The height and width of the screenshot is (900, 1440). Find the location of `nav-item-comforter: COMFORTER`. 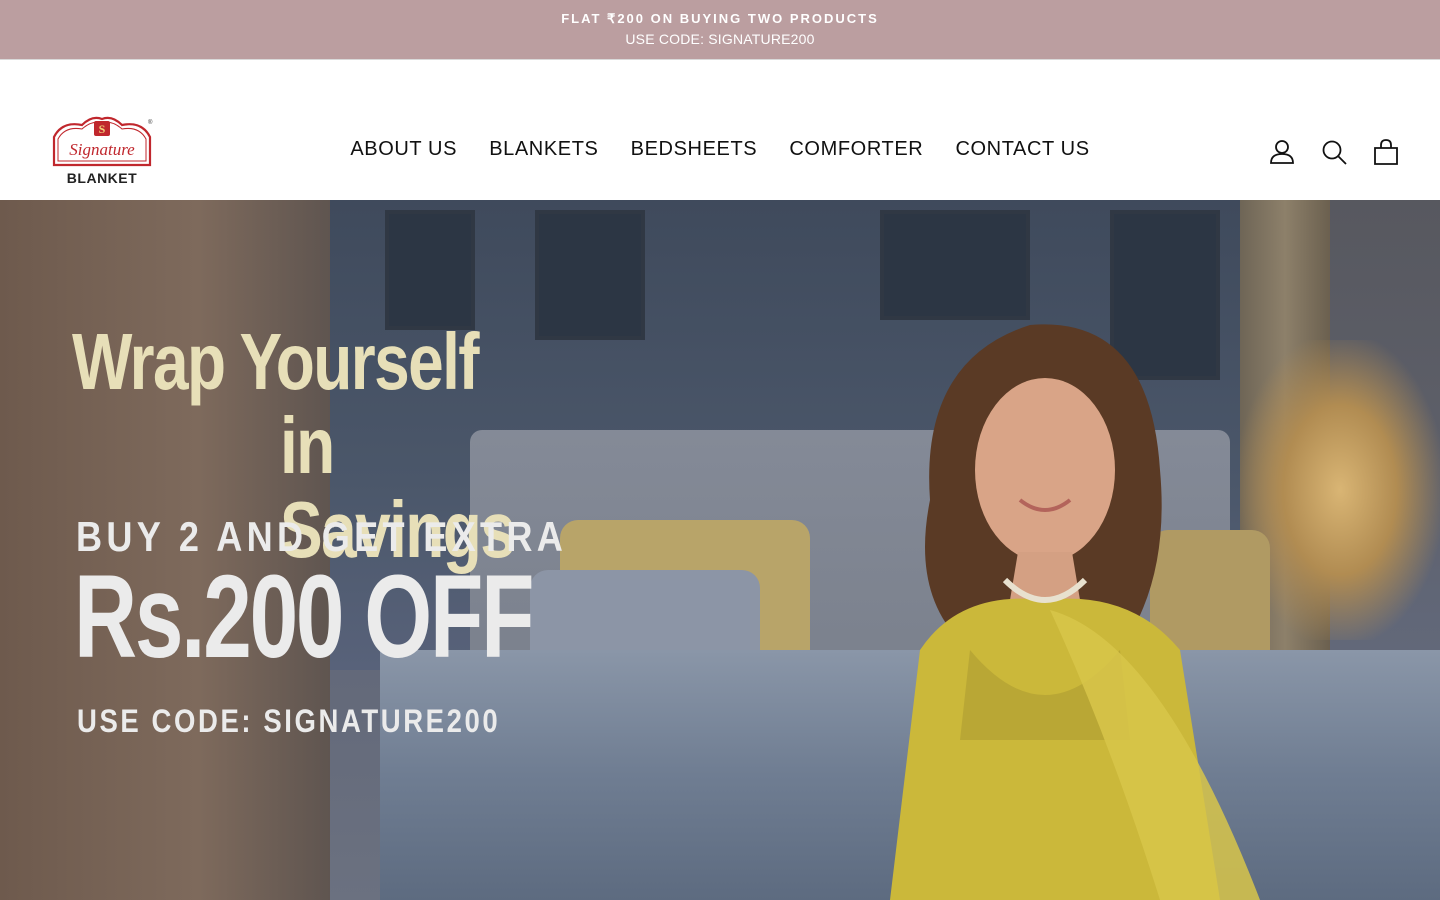

nav-item-comforter: COMFORTER is located at coordinates (856, 149).